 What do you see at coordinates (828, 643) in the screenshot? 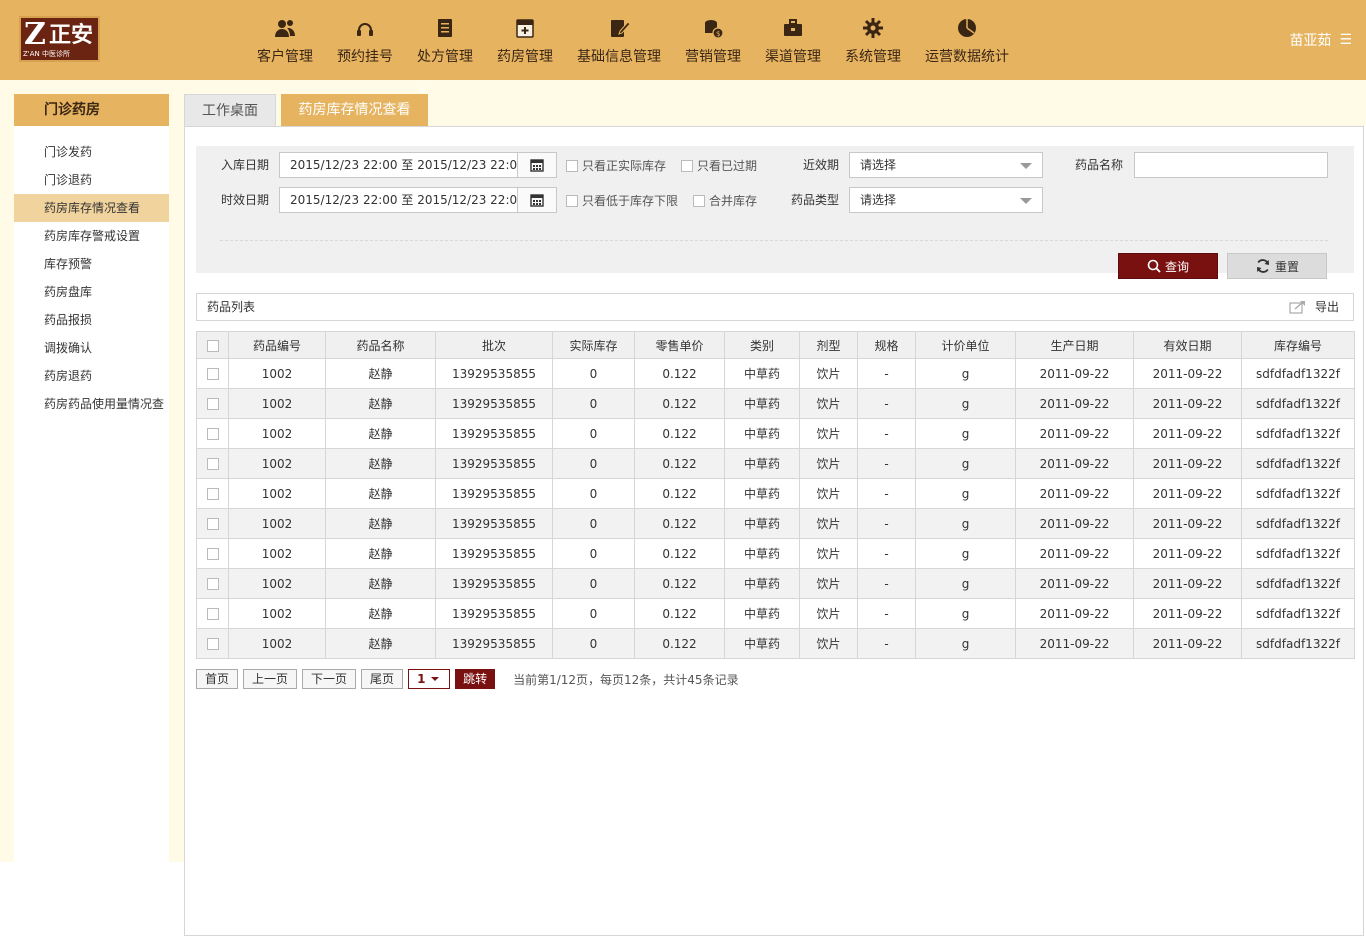
I see `table-cell: 饮片` at bounding box center [828, 643].